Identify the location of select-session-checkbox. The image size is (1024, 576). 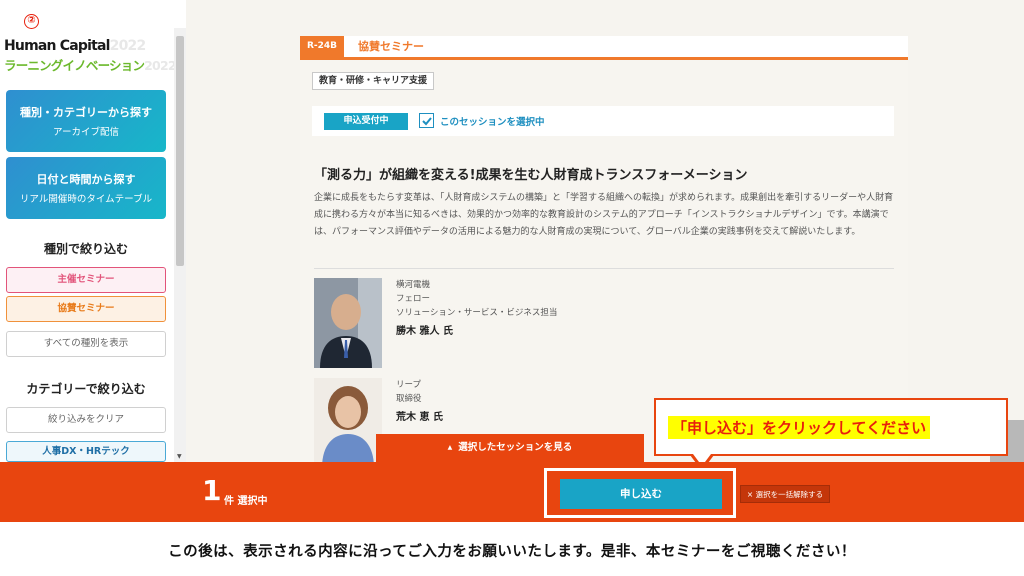
(426, 120).